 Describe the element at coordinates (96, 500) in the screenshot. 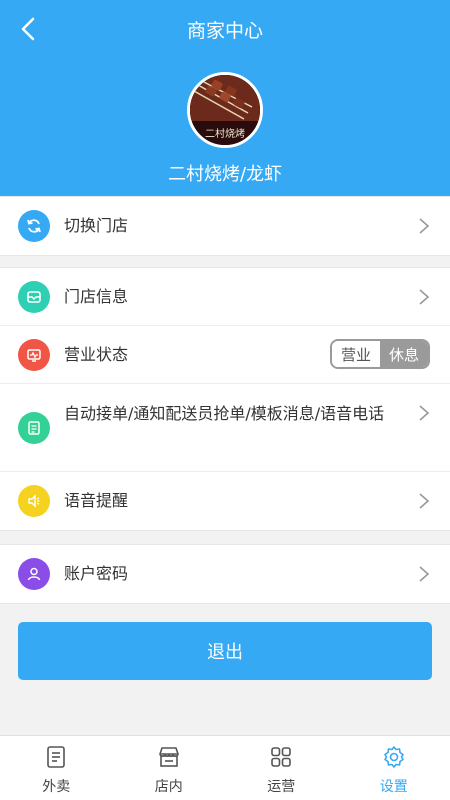

I see `voice-reminder-label: 语音提醒` at that location.